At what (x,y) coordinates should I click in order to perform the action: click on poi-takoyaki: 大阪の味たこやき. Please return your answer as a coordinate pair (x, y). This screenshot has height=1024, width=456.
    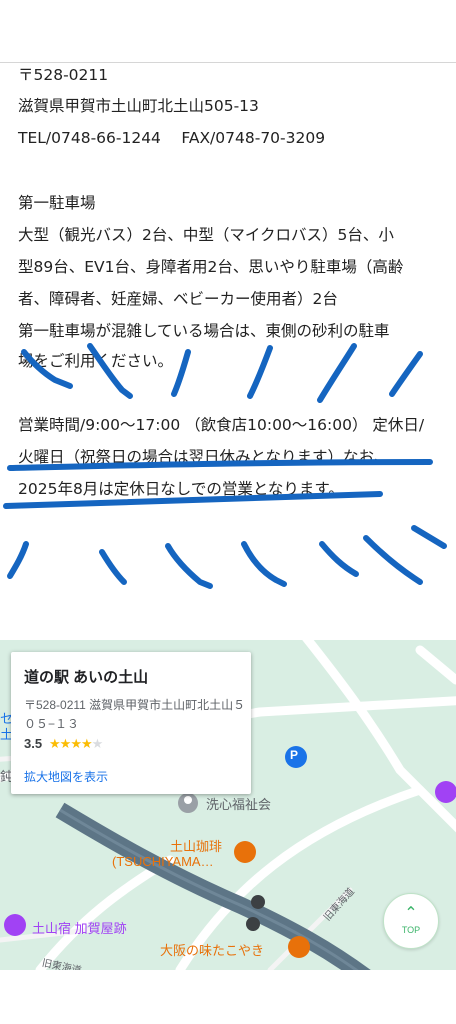
    Looking at the image, I should click on (212, 949).